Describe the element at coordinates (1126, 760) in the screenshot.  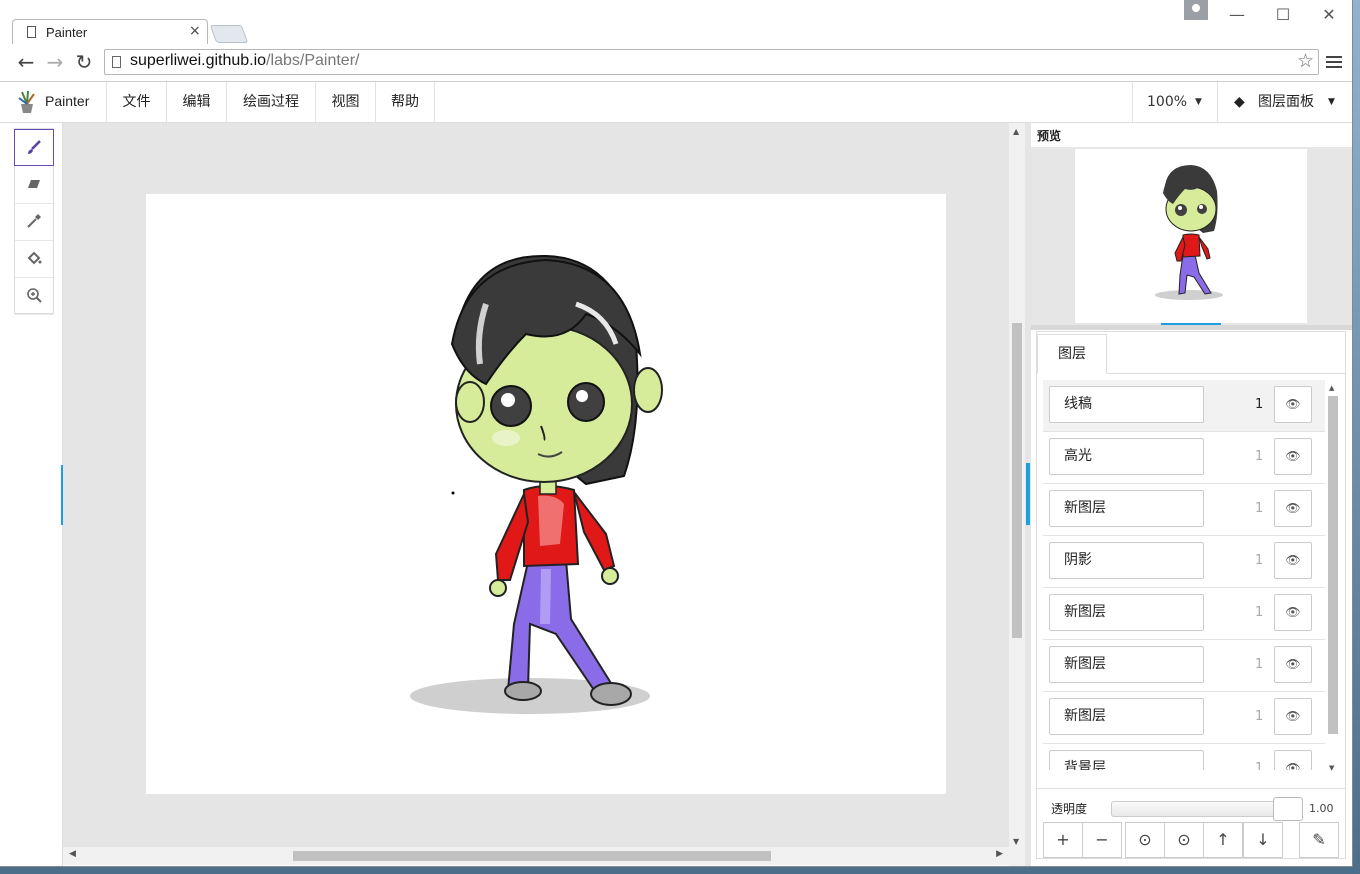
I see `layer-name-field: 背景层` at that location.